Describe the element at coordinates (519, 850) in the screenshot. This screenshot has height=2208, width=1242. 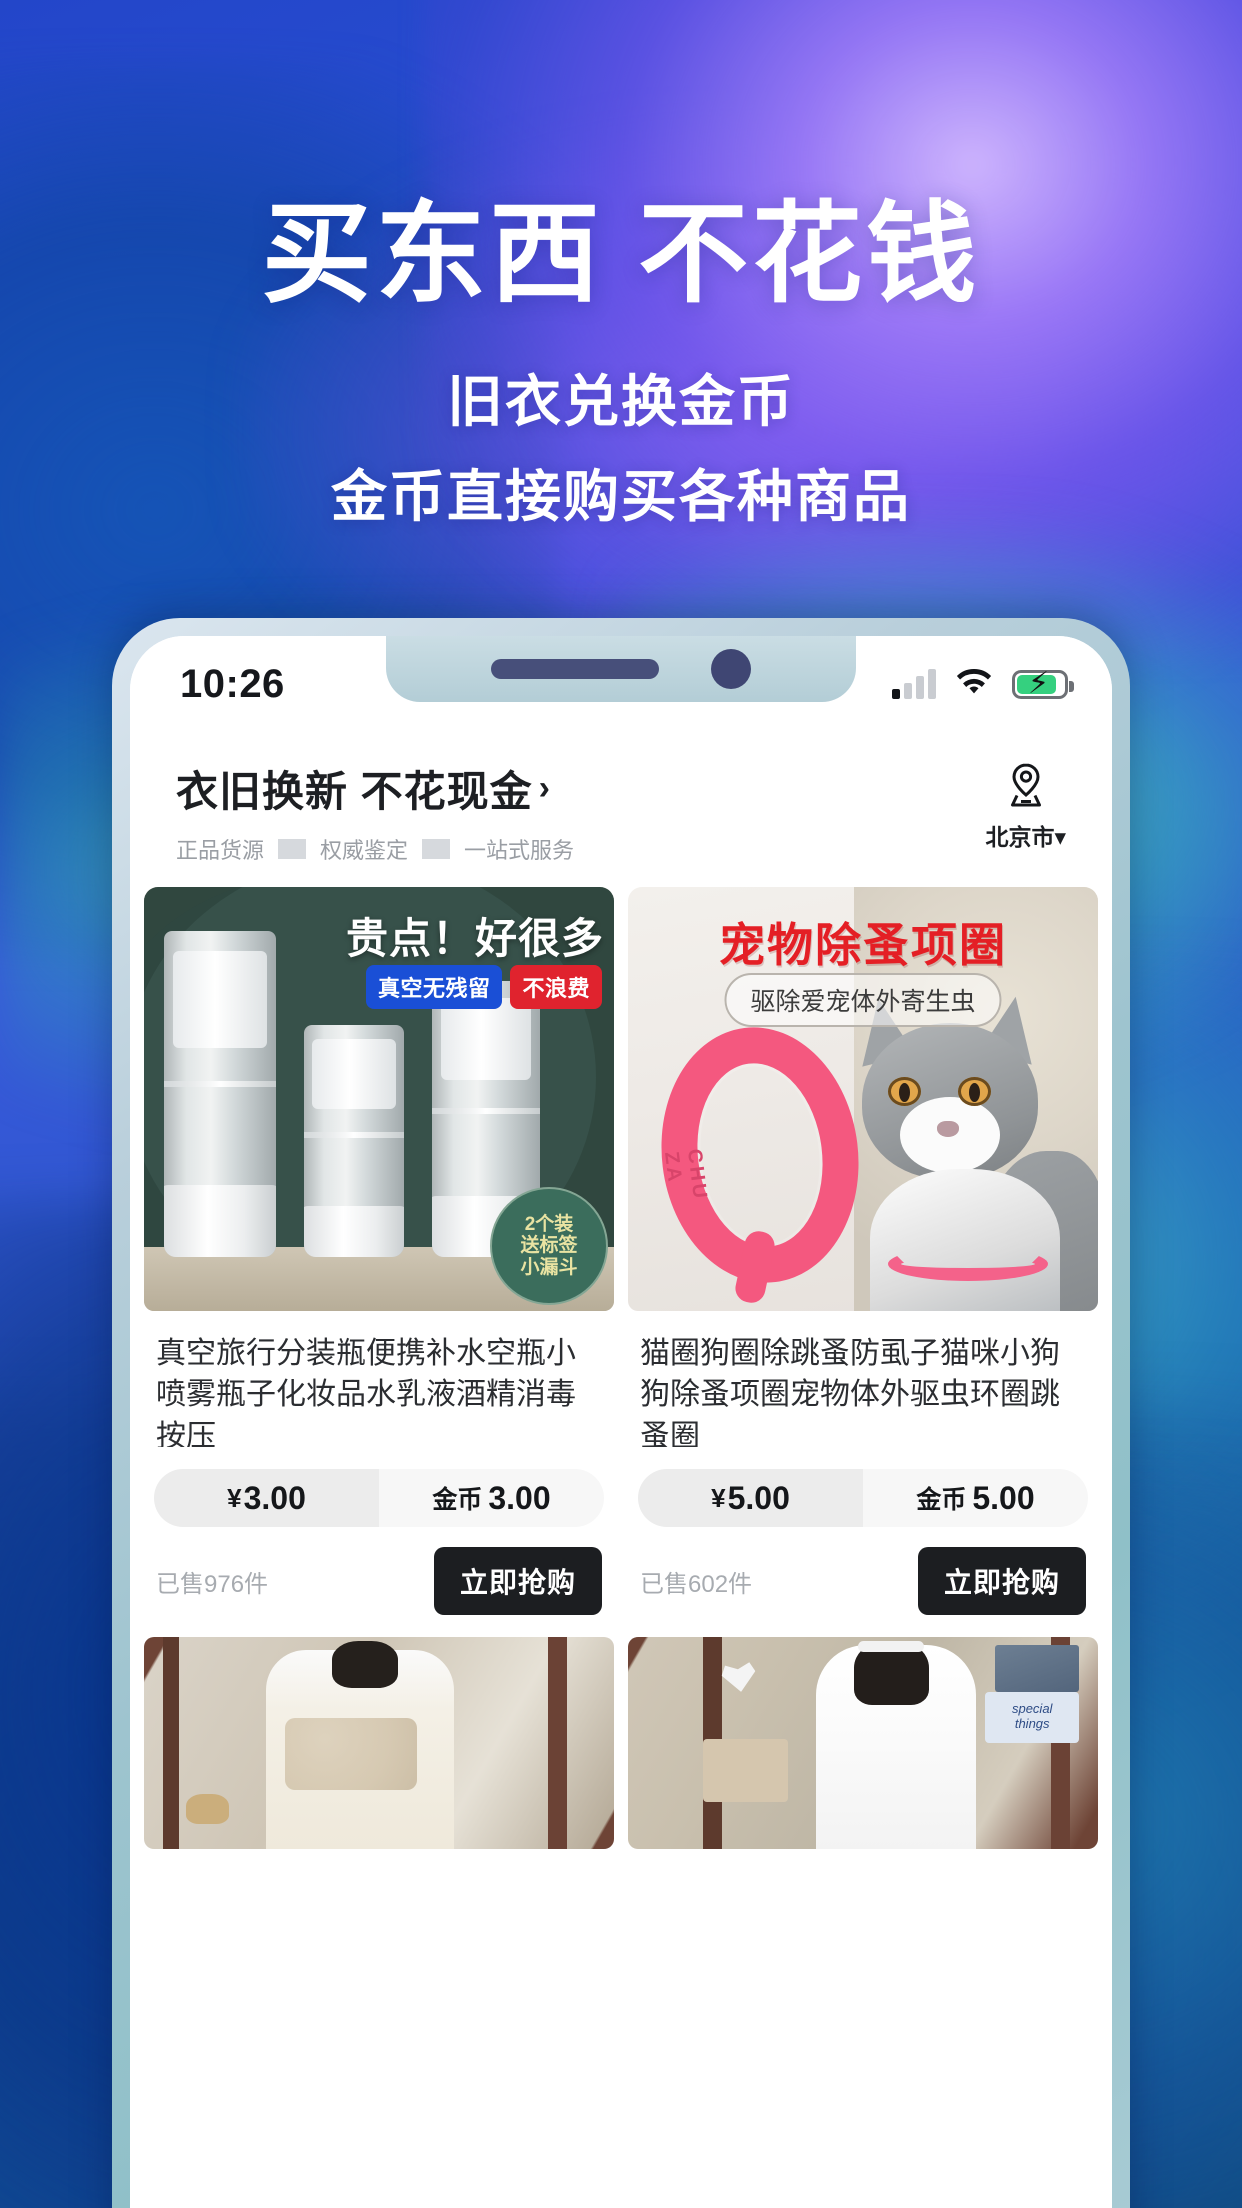
I see `header-tag-3: 一站式服务` at that location.